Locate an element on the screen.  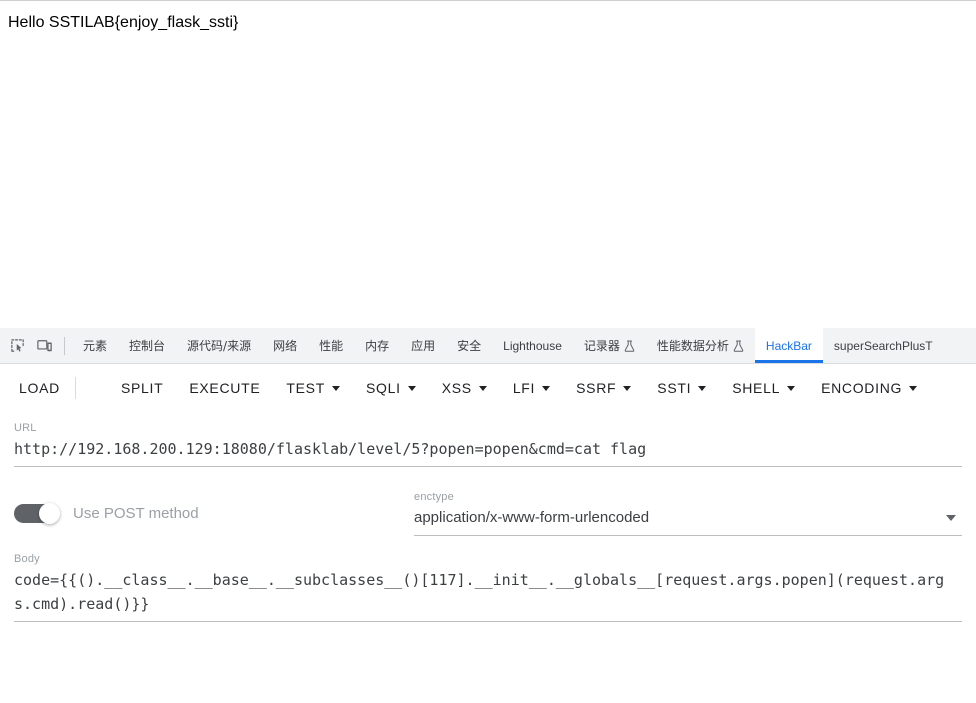
enctype-select: application/x-www-form-urlencoded is located at coordinates (688, 519).